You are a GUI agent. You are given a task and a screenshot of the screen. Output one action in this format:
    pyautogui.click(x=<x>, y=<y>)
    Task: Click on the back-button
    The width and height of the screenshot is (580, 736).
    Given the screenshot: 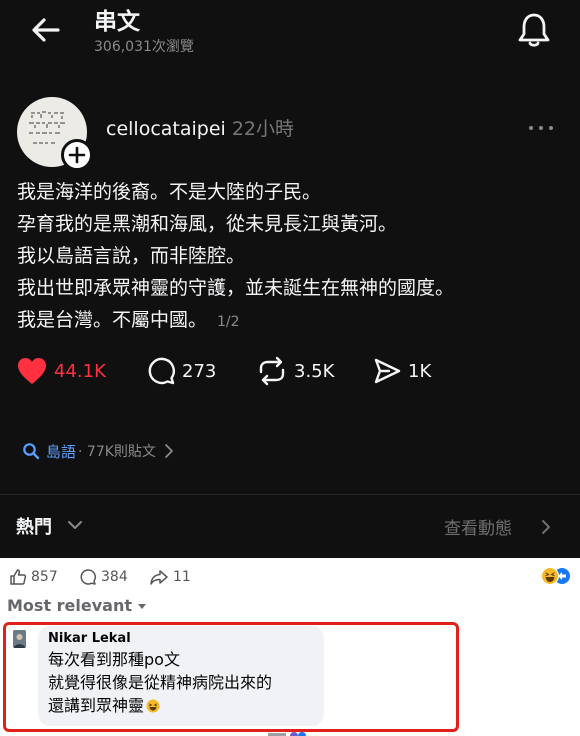 What is the action you would take?
    pyautogui.click(x=46, y=30)
    